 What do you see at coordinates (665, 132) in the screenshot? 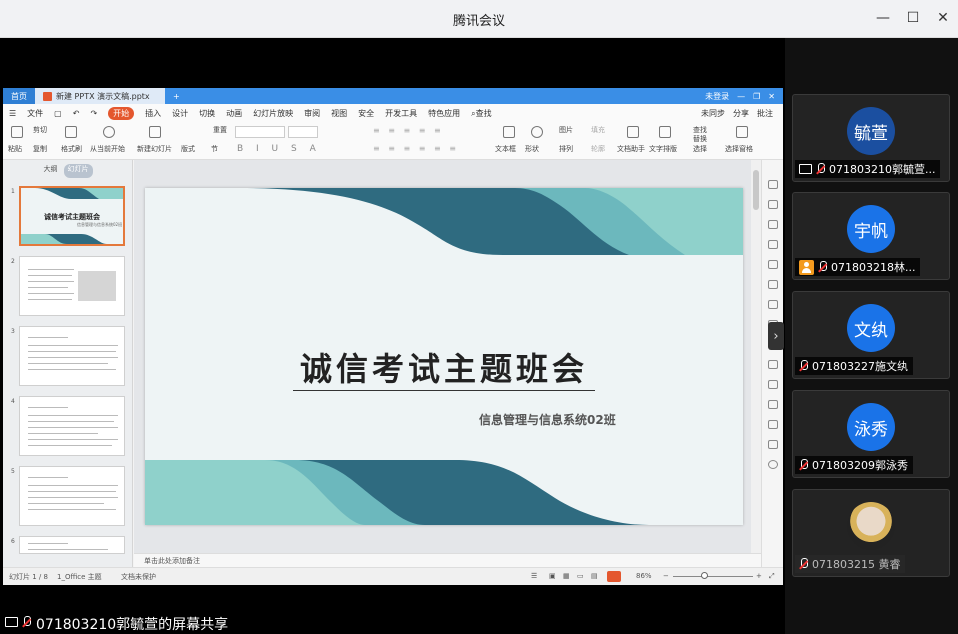
I see `text-layout-icon` at bounding box center [665, 132].